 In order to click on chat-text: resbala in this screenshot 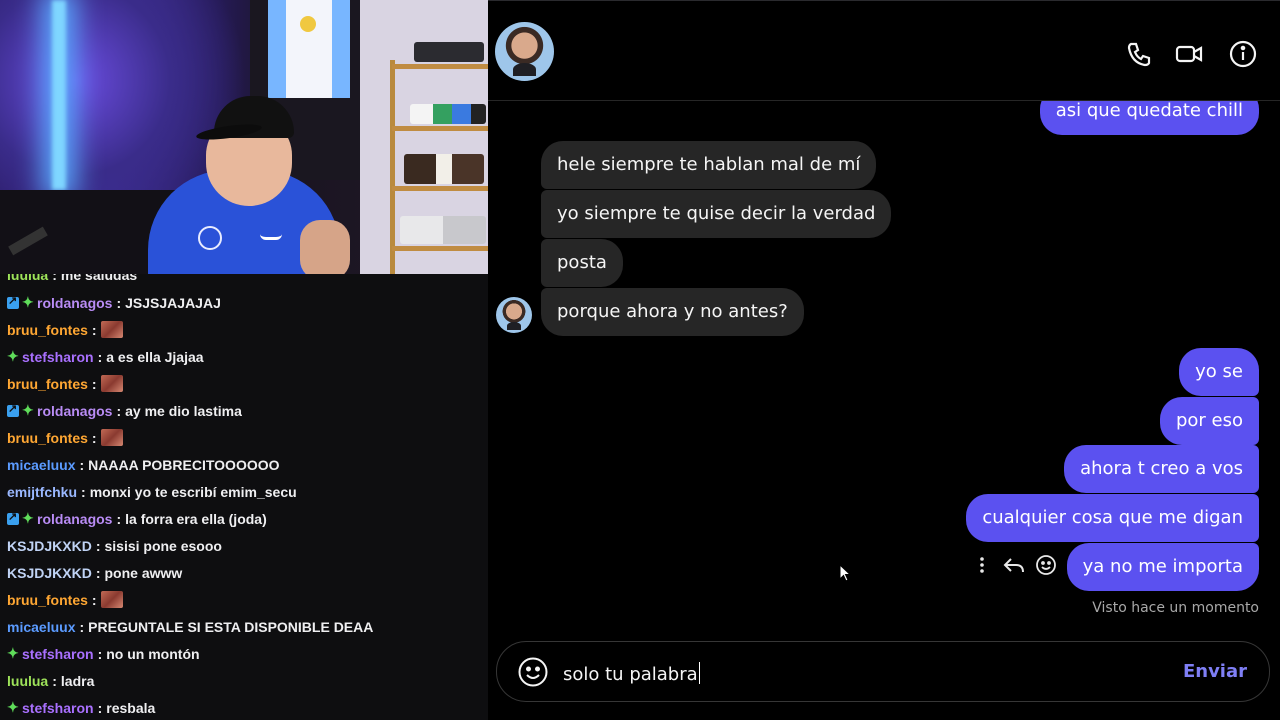, I will do `click(131, 707)`.